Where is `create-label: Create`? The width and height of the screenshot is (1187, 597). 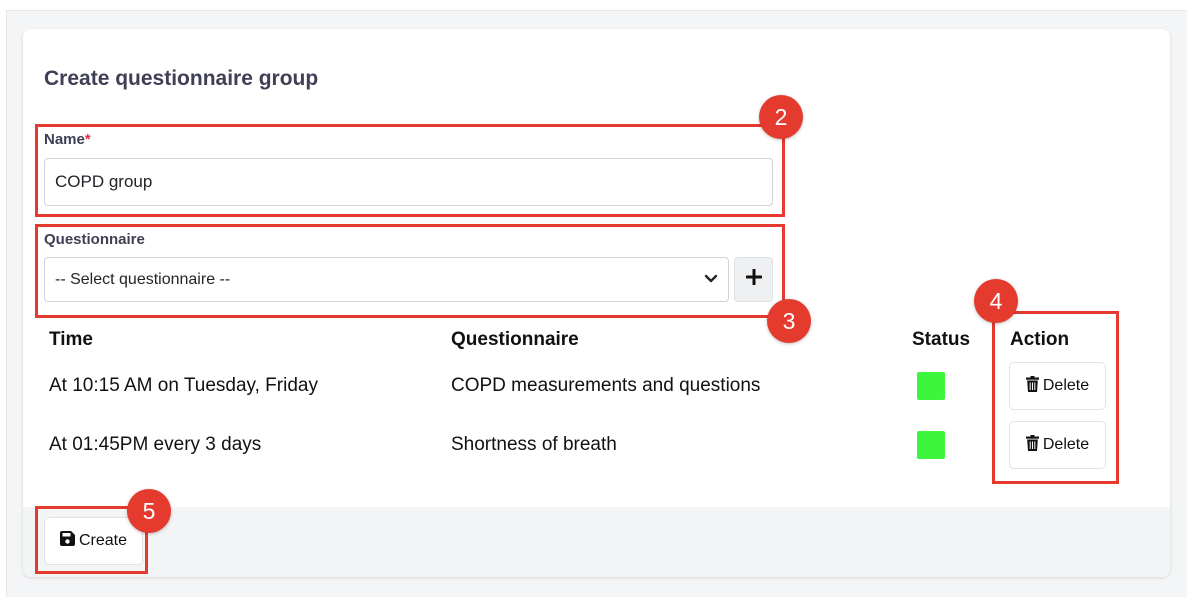
create-label: Create is located at coordinates (103, 540).